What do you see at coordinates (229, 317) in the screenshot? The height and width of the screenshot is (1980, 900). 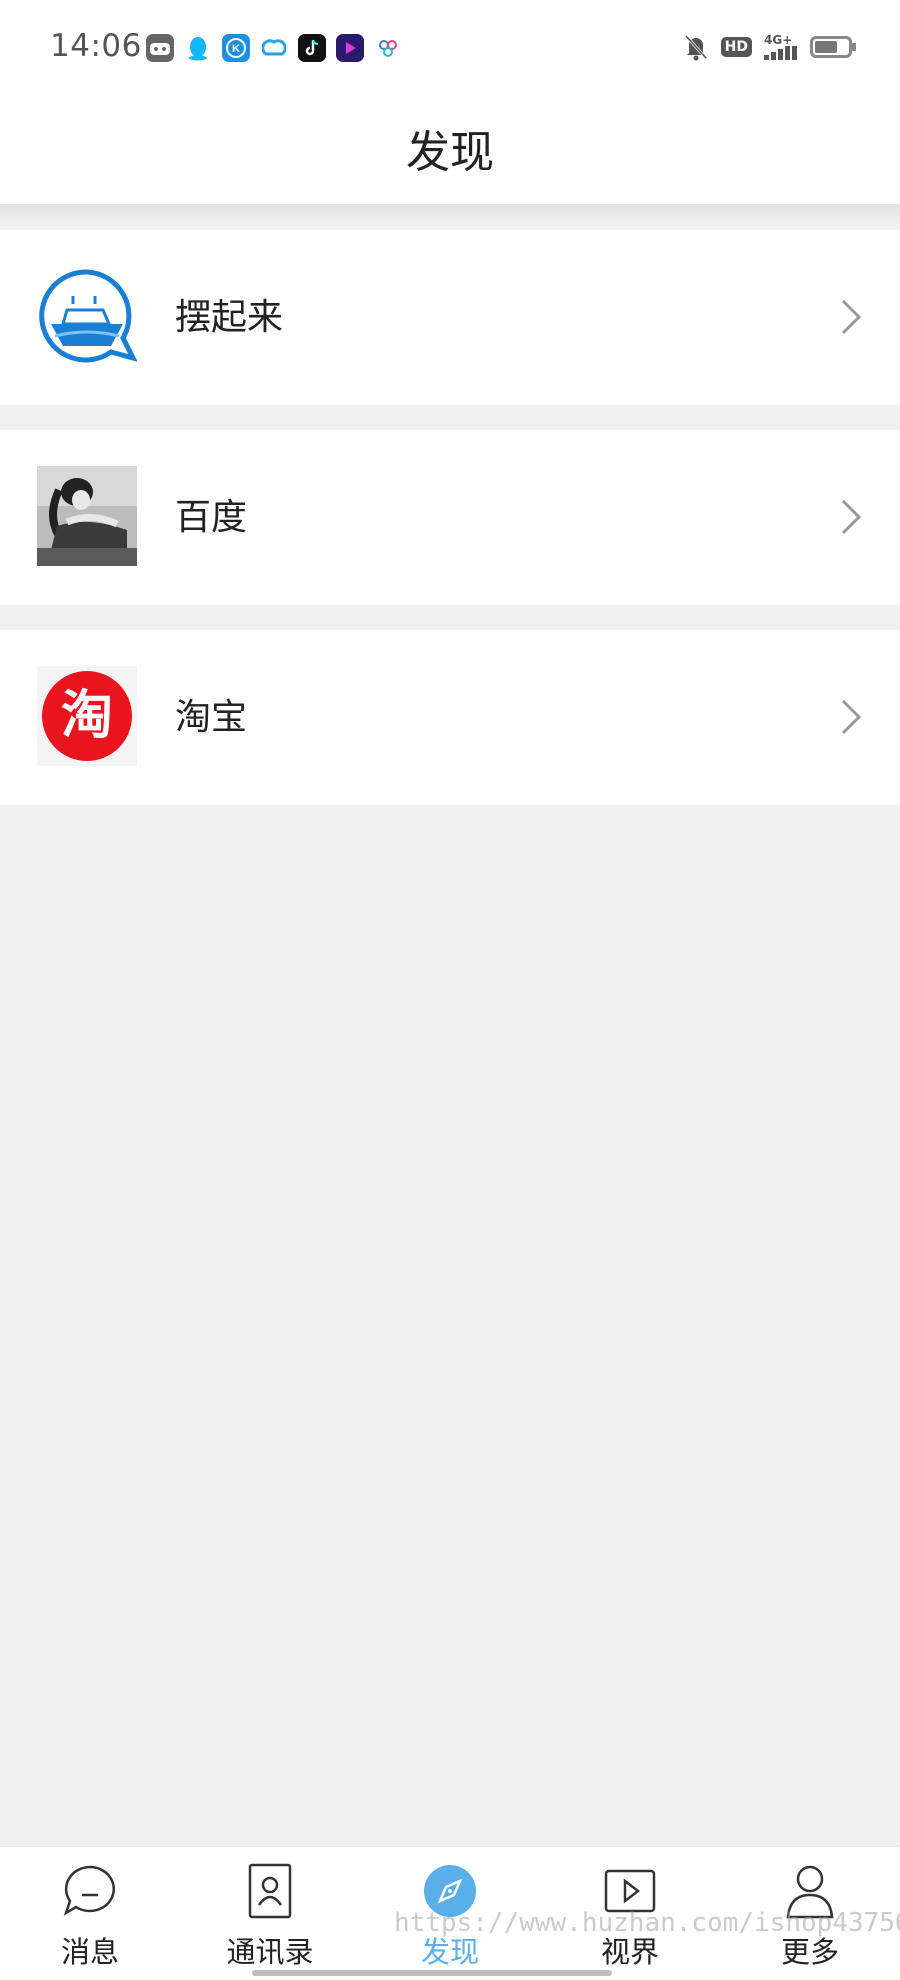 I see `list-item-label: 摆起来` at bounding box center [229, 317].